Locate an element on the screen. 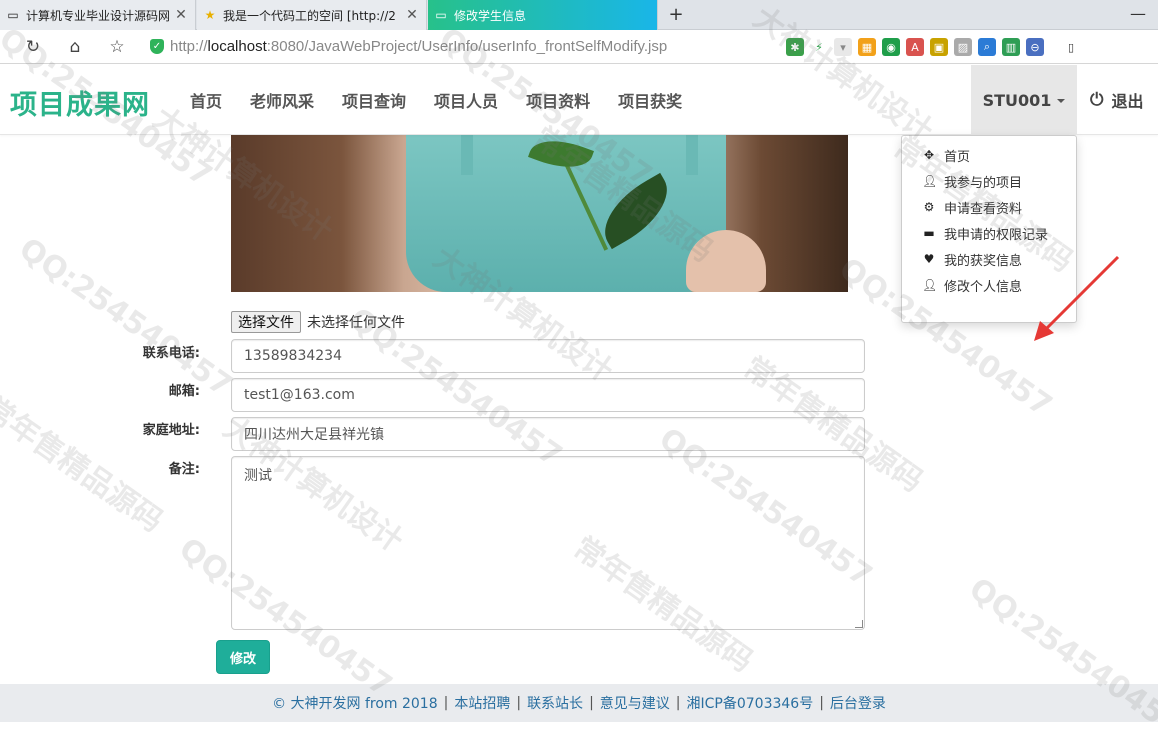 The width and height of the screenshot is (1158, 744). dropdown-item-request-materials: ⚙ 申请查看资料 is located at coordinates (989, 207).